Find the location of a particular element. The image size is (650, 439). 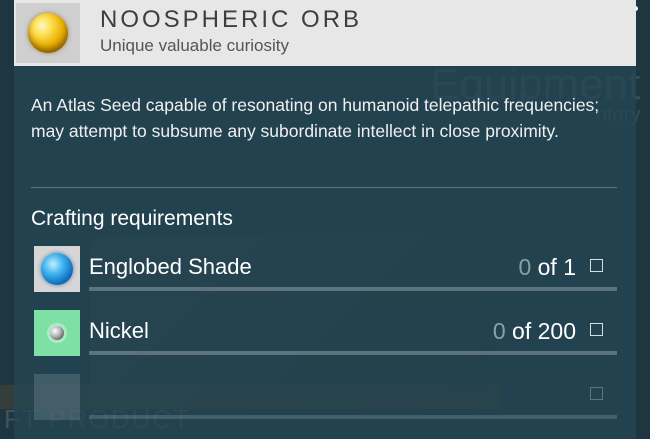

item-title: NOOSPHERIC ORB is located at coordinates (231, 19).